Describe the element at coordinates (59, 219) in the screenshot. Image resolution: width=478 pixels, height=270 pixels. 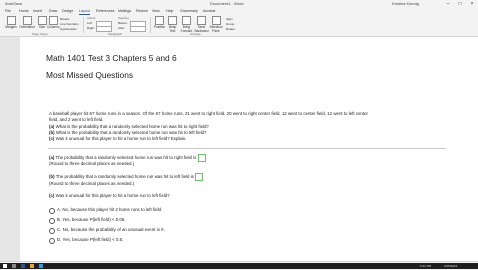
I see `option-letter: B.` at that location.